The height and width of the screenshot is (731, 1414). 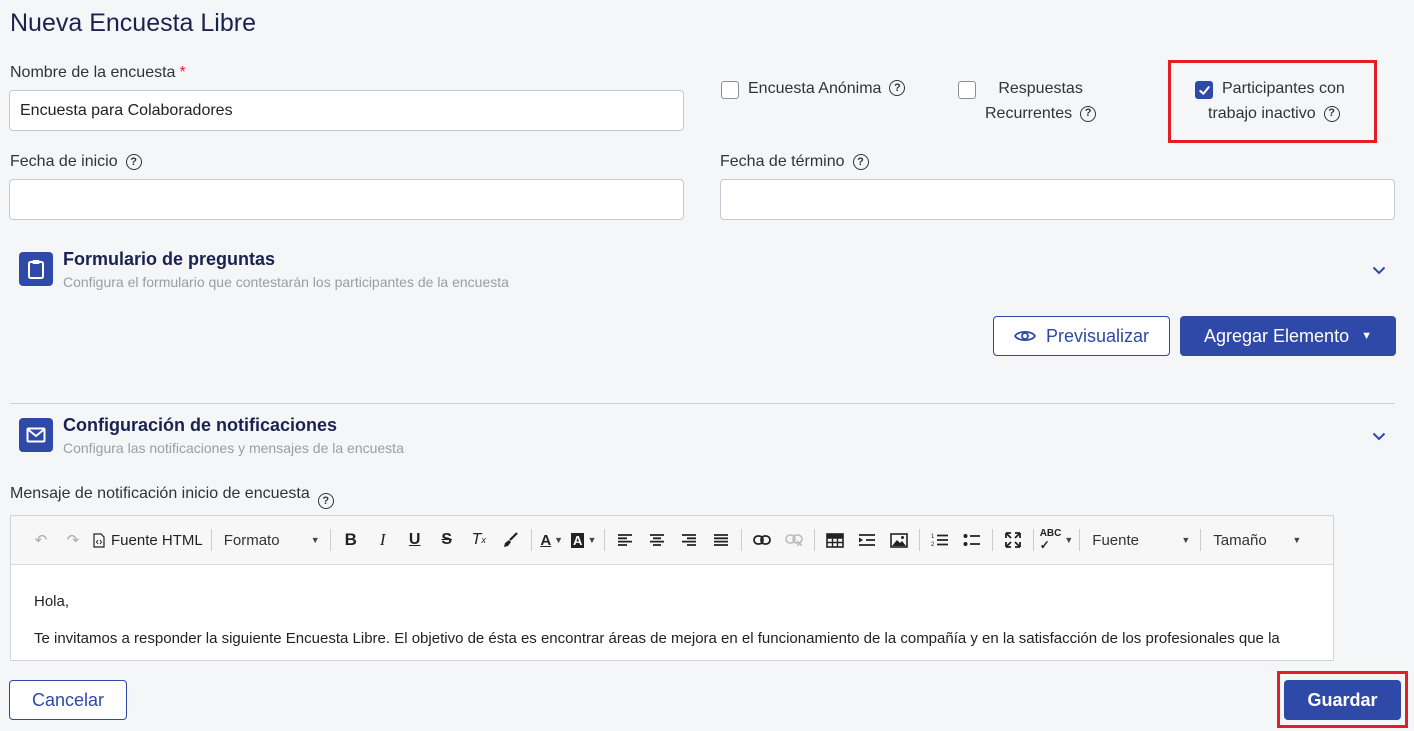 I want to click on inactive-participants-checkbox: Participantes con trabajo inactivo ?, so click(x=1270, y=103).